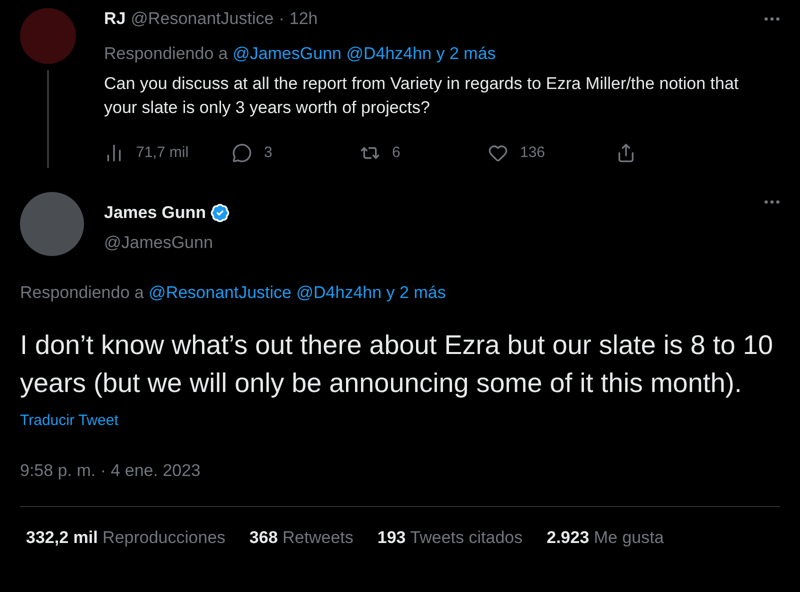 This screenshot has width=800, height=592. I want to click on action-count: 136, so click(533, 153).